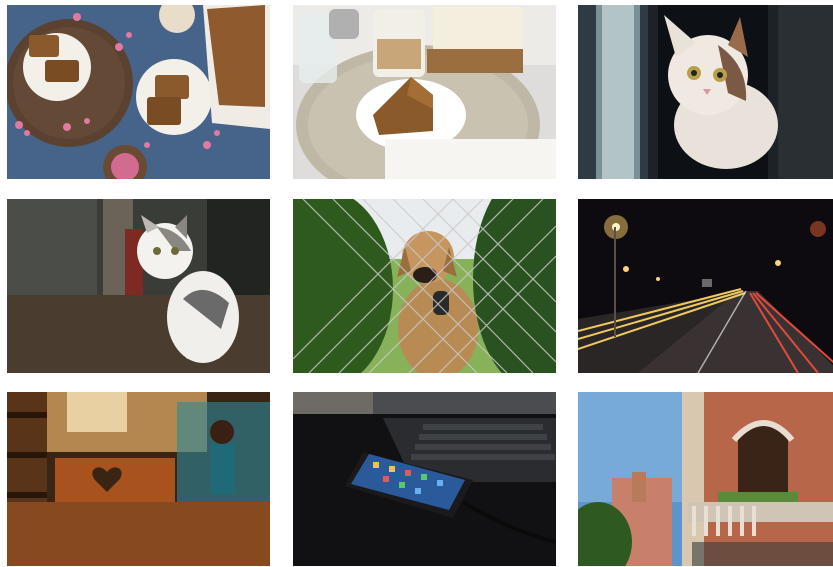 The height and width of the screenshot is (567, 833). I want to click on photo-cat-window, so click(705, 92).